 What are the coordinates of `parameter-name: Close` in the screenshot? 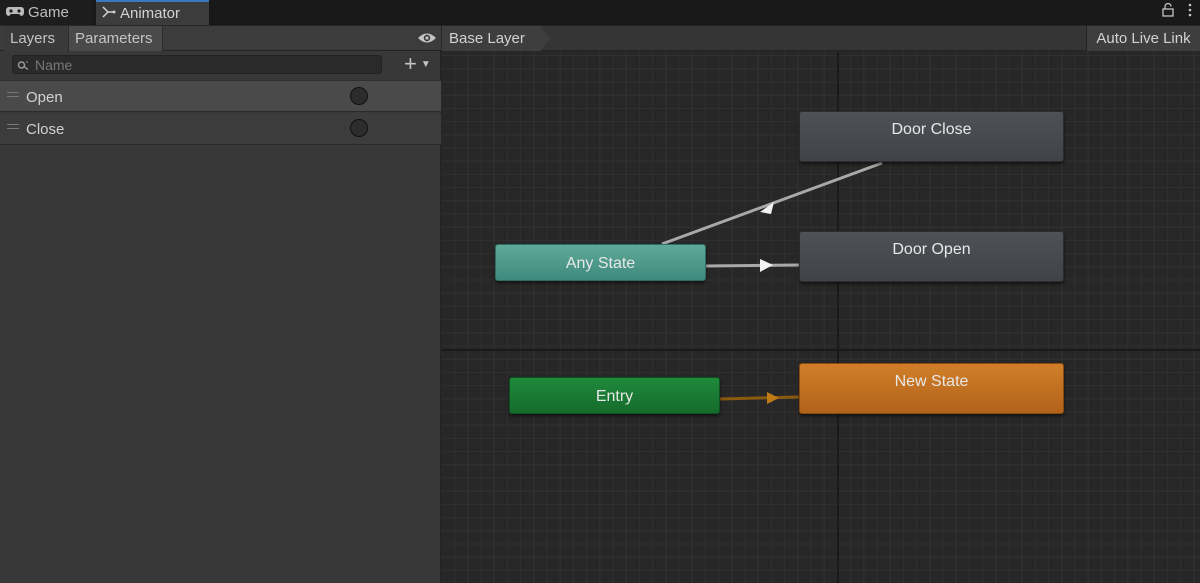 It's located at (45, 130).